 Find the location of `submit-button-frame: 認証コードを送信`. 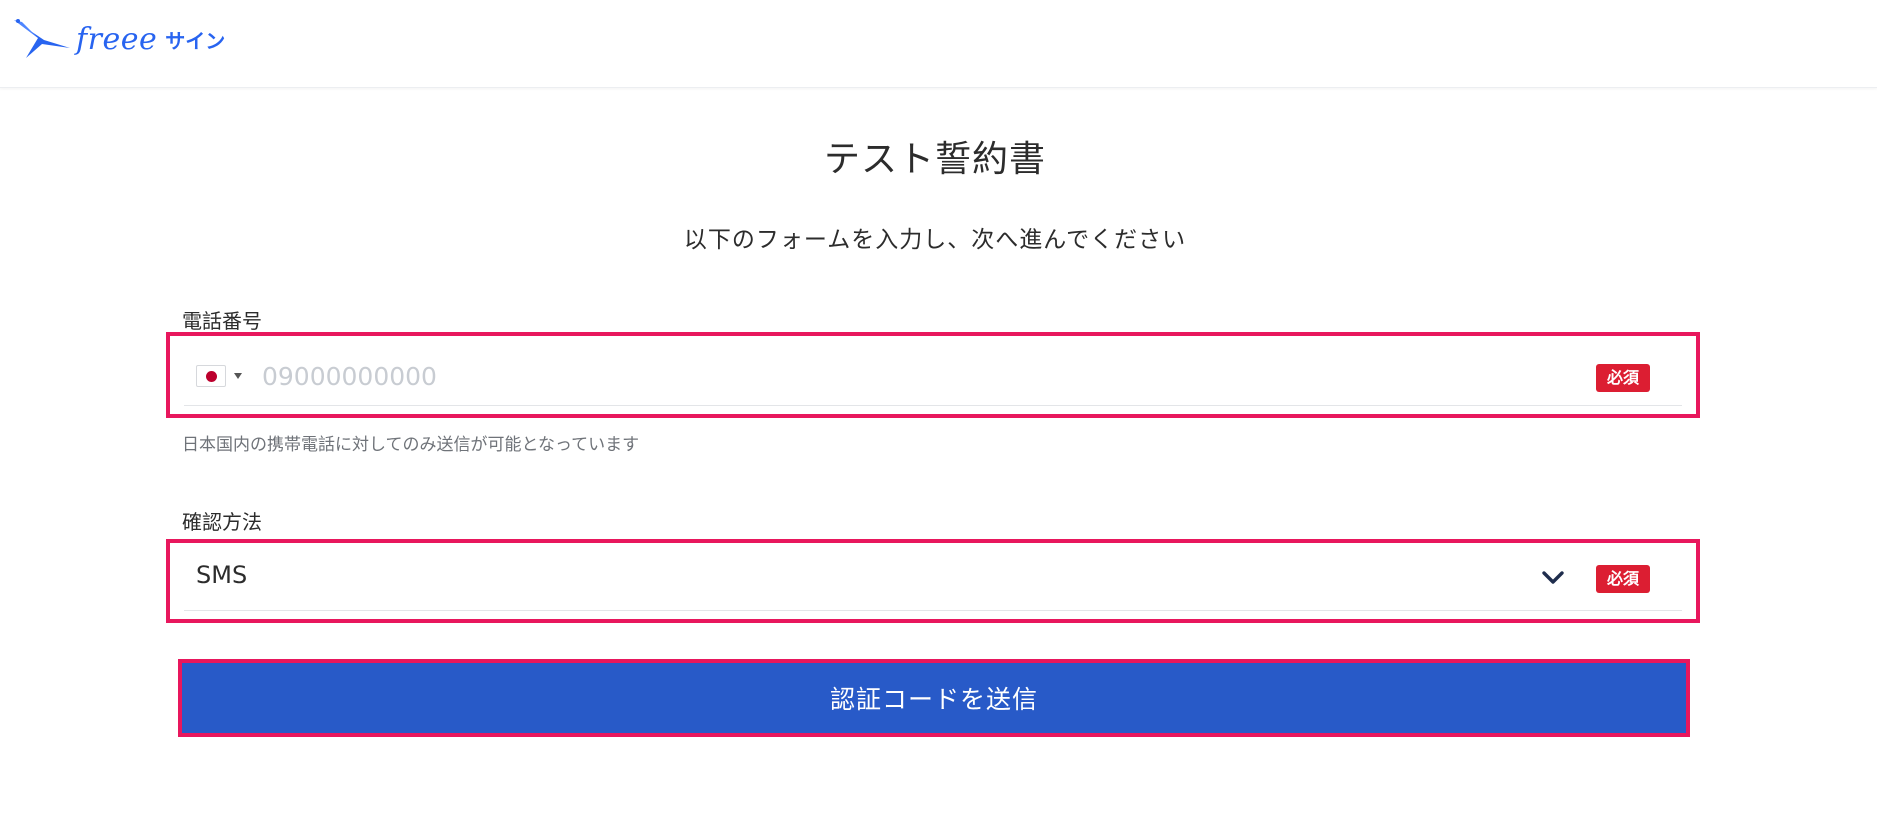

submit-button-frame: 認証コードを送信 is located at coordinates (934, 698).